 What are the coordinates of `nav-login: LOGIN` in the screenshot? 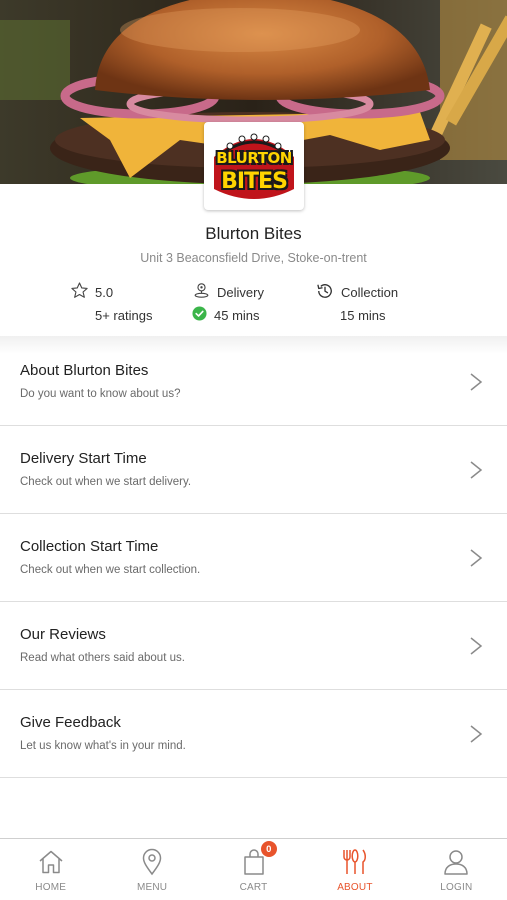 It's located at (456, 869).